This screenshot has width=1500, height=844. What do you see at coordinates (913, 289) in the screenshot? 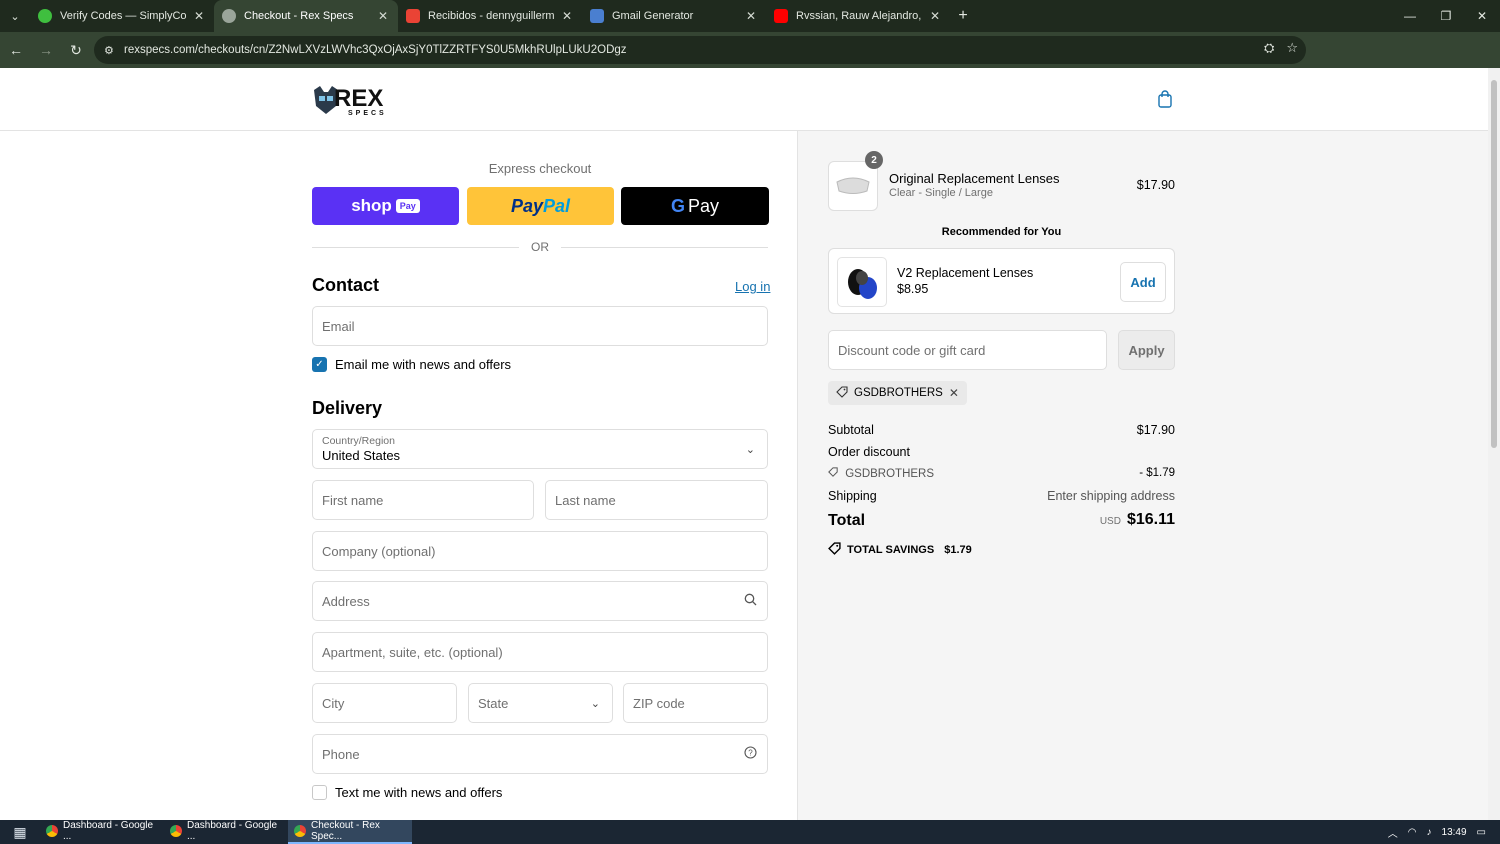
I see `recommended-product-price: $8.95` at bounding box center [913, 289].